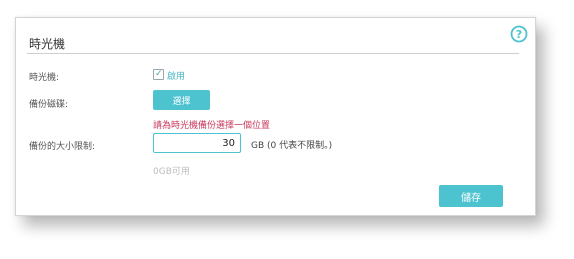  I want to click on help-circle-icon: ?, so click(519, 34).